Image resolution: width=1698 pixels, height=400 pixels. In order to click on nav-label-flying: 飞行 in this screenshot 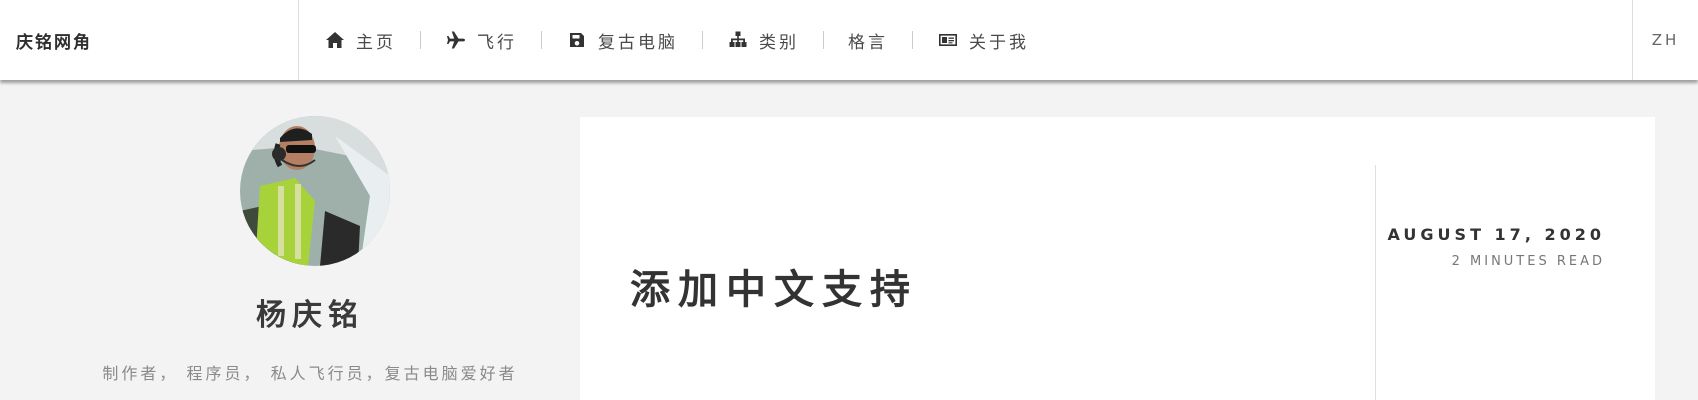, I will do `click(497, 42)`.